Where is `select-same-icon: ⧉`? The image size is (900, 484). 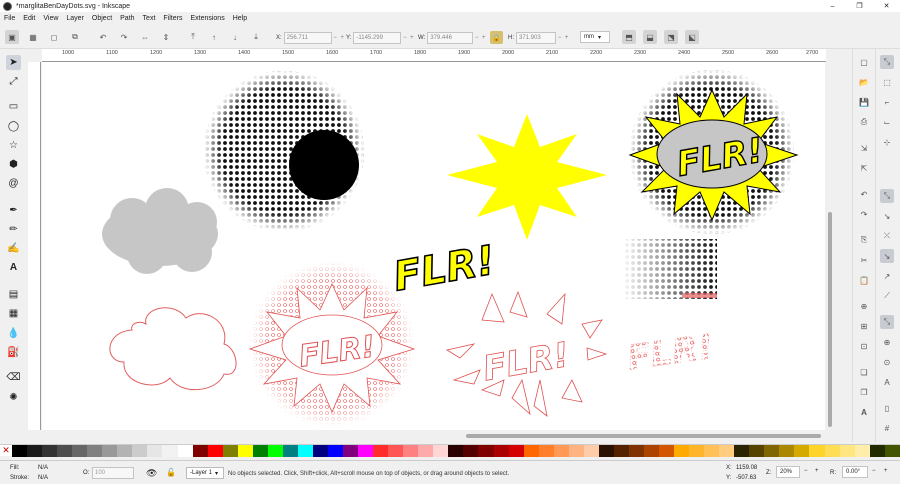 select-same-icon: ⧉ is located at coordinates (75, 37).